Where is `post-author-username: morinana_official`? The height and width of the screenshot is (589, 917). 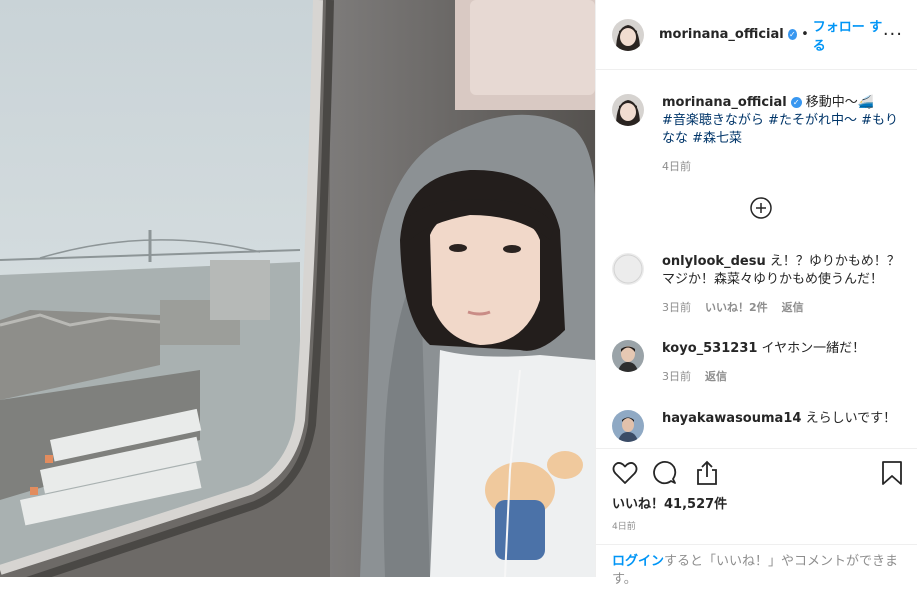 post-author-username: morinana_official is located at coordinates (721, 34).